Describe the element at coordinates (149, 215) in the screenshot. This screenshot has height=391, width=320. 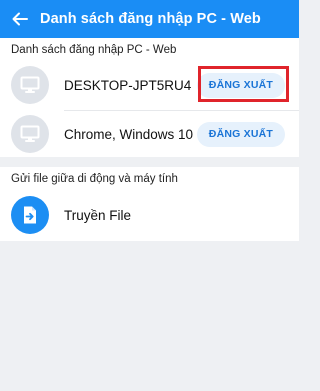
I see `file-transfer-row: Truyền File` at that location.